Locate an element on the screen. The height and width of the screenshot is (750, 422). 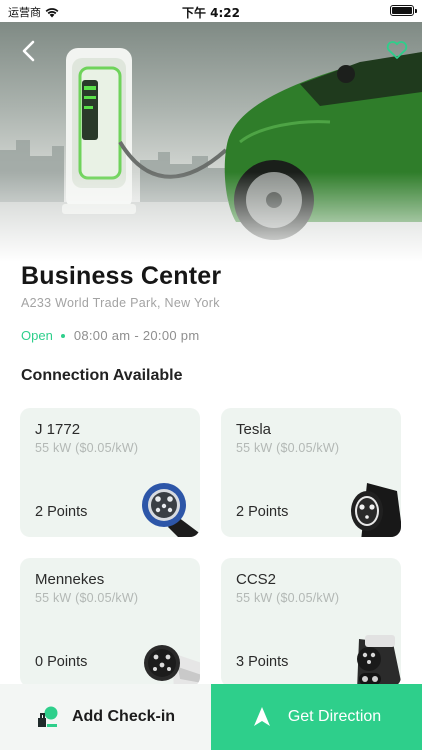
add-check-in-button: Add Check-in is located at coordinates (105, 717).